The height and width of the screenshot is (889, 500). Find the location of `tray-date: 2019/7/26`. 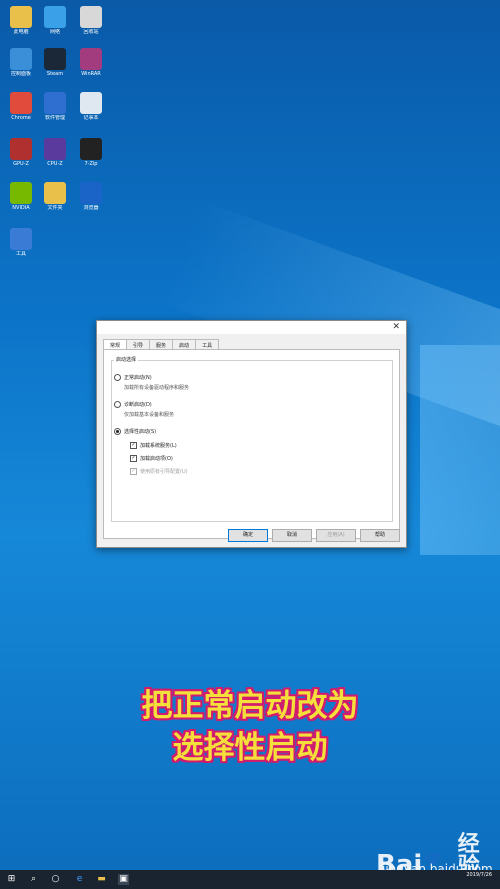

tray-date: 2019/7/26 is located at coordinates (479, 875).